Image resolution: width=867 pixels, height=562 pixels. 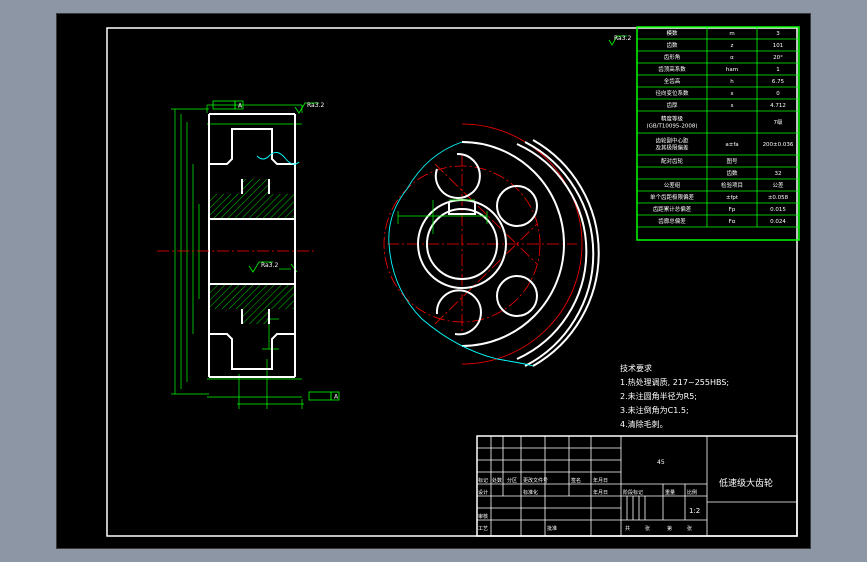 I want to click on row-label-process: 工艺, so click(x=483, y=529).